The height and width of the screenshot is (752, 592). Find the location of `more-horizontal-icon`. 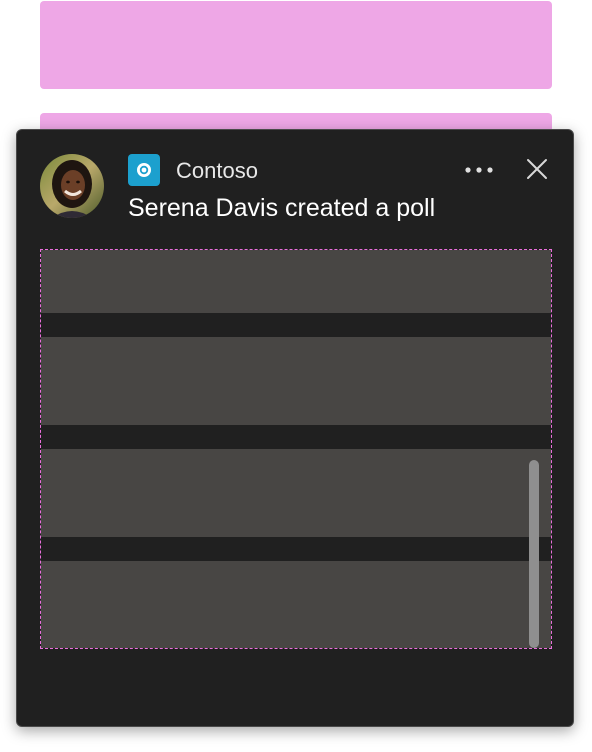

more-horizontal-icon is located at coordinates (479, 170).